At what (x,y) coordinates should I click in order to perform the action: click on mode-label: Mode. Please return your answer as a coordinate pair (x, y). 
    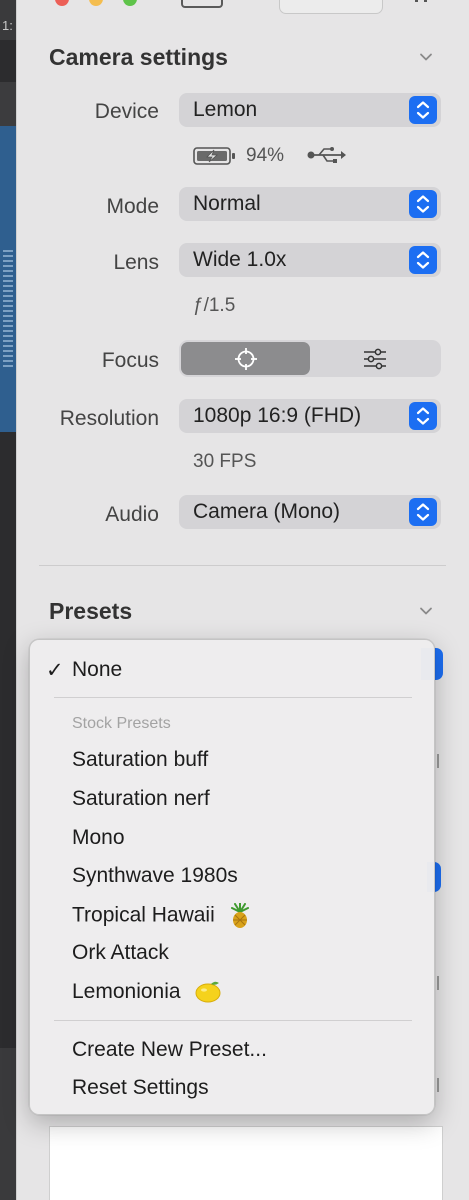
    Looking at the image, I should click on (132, 206).